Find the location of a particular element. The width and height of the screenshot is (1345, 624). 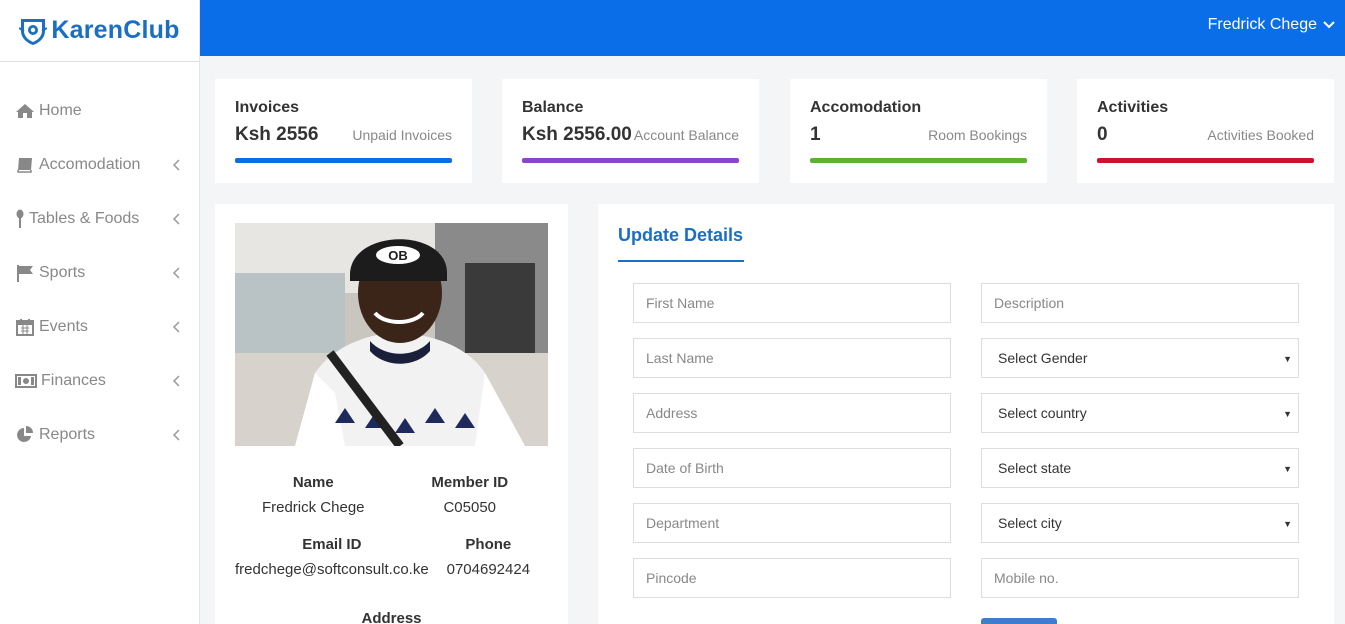

user-name: Fredrick Chege is located at coordinates (1262, 24).